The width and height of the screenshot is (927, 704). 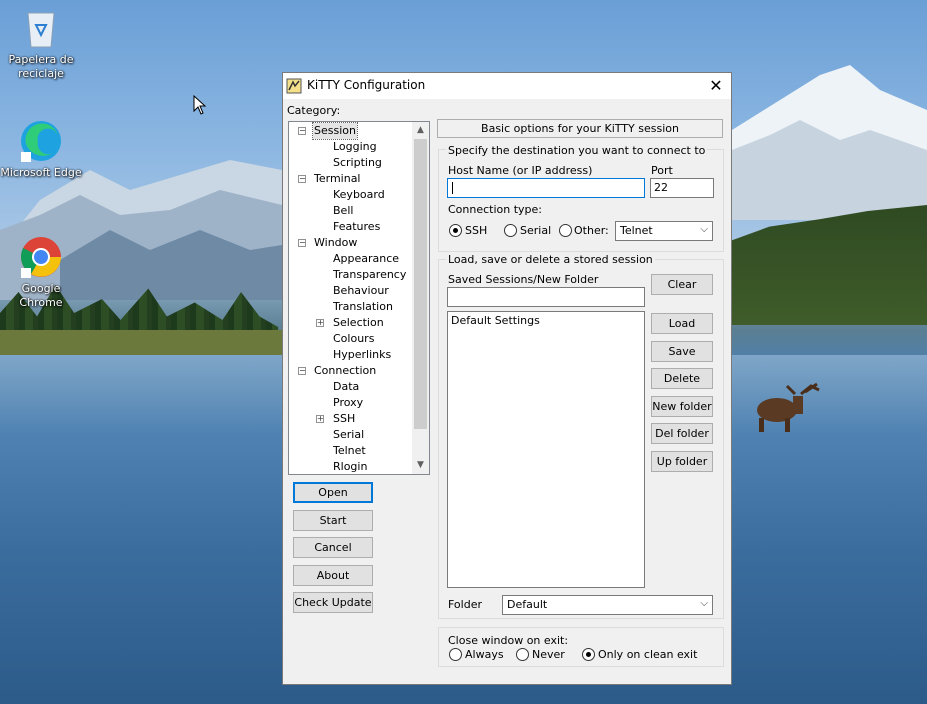 What do you see at coordinates (682, 378) in the screenshot?
I see `delete-button: Delete` at bounding box center [682, 378].